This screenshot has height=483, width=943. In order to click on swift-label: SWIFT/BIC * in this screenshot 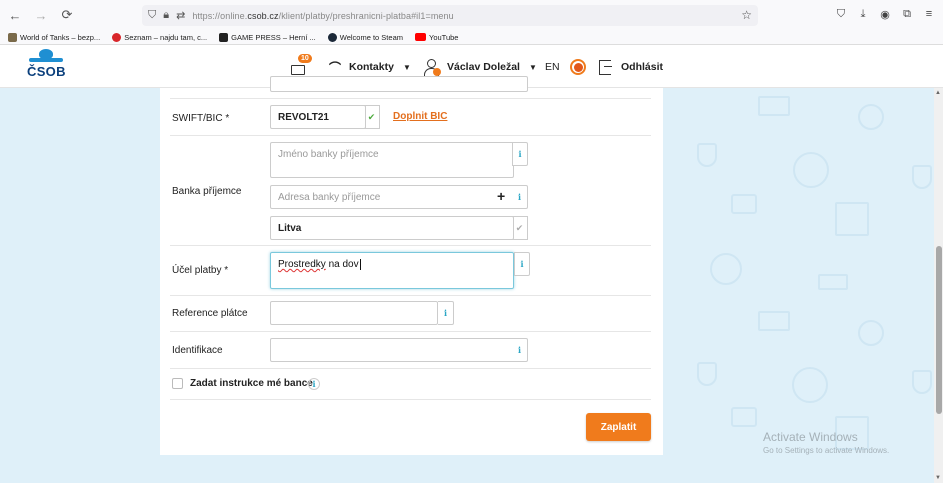, I will do `click(201, 118)`.